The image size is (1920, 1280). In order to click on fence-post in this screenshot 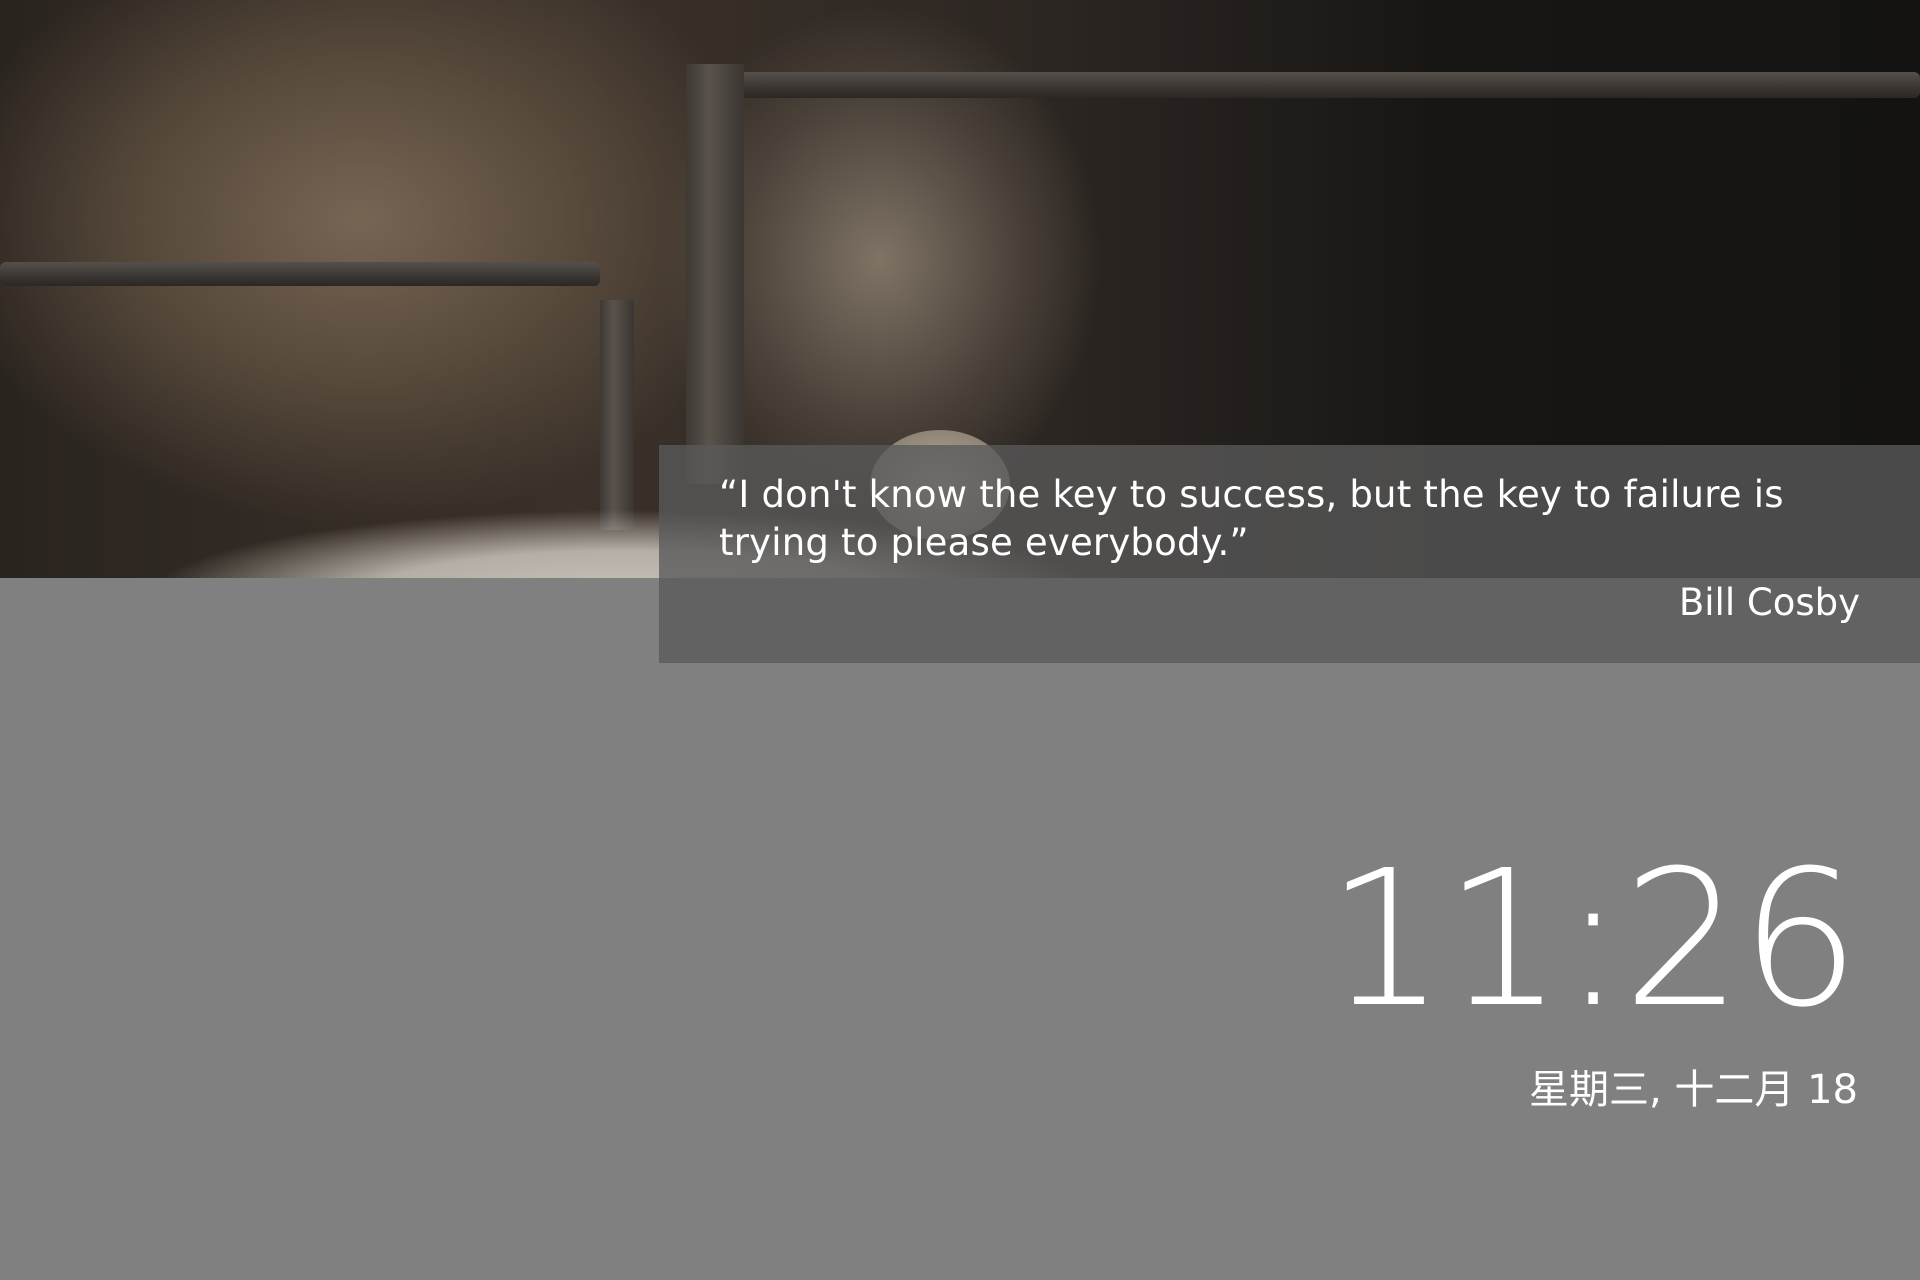, I will do `click(715, 274)`.